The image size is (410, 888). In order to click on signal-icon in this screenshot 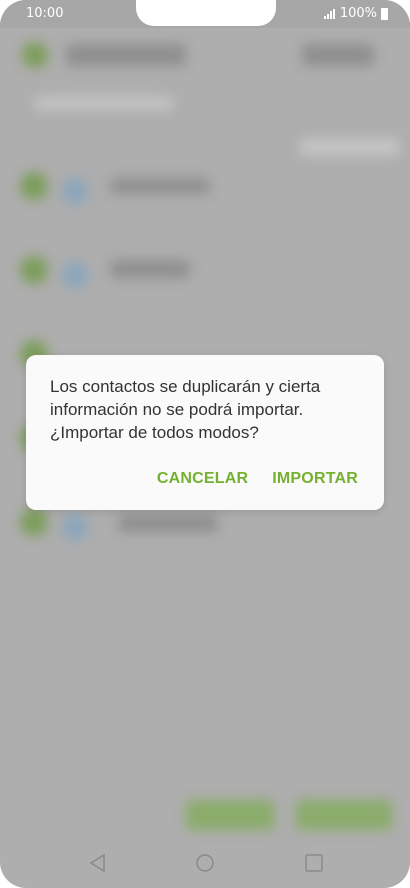, I will do `click(329, 13)`.